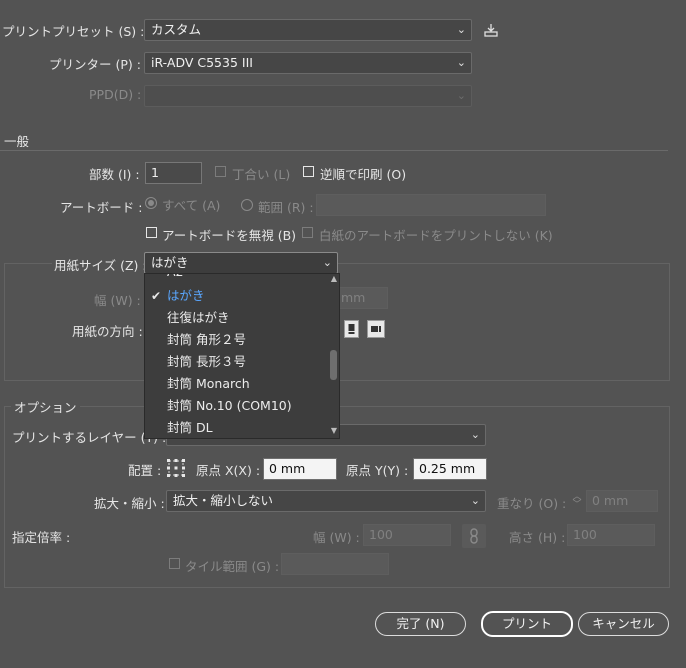 Image resolution: width=686 pixels, height=668 pixels. What do you see at coordinates (95, 64) in the screenshot?
I see `printer-label: プリンター (P) :` at bounding box center [95, 64].